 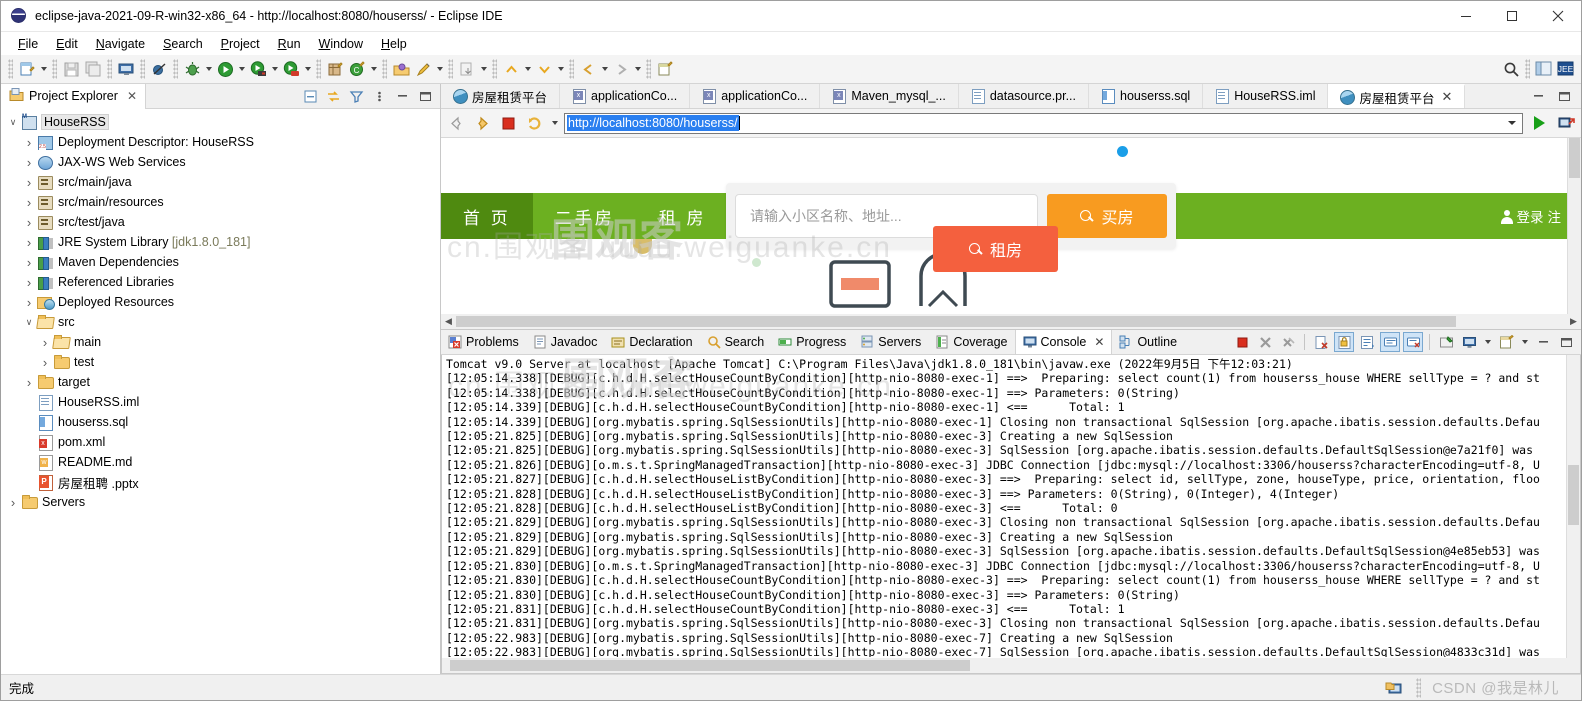 What do you see at coordinates (1469, 342) in the screenshot?
I see `display-selected-console-icon` at bounding box center [1469, 342].